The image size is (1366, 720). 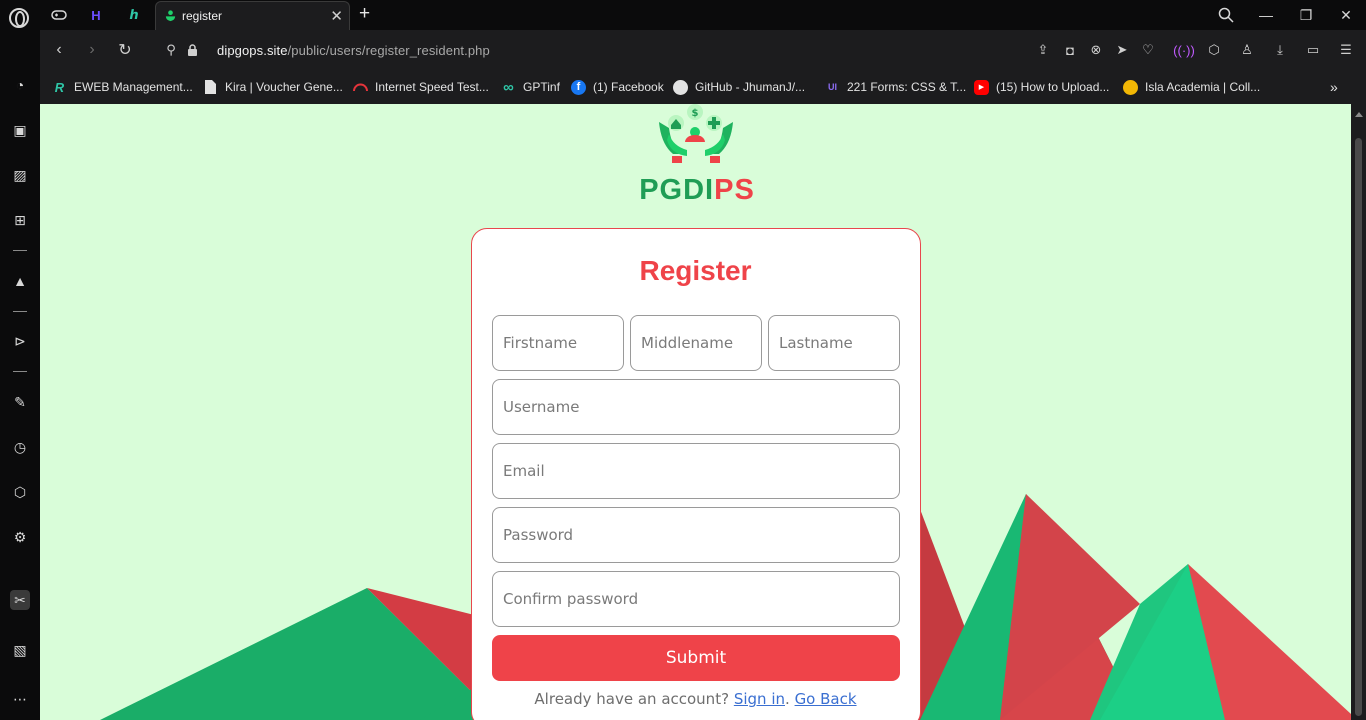 I want to click on infinity-icon: ∞, so click(x=508, y=87).